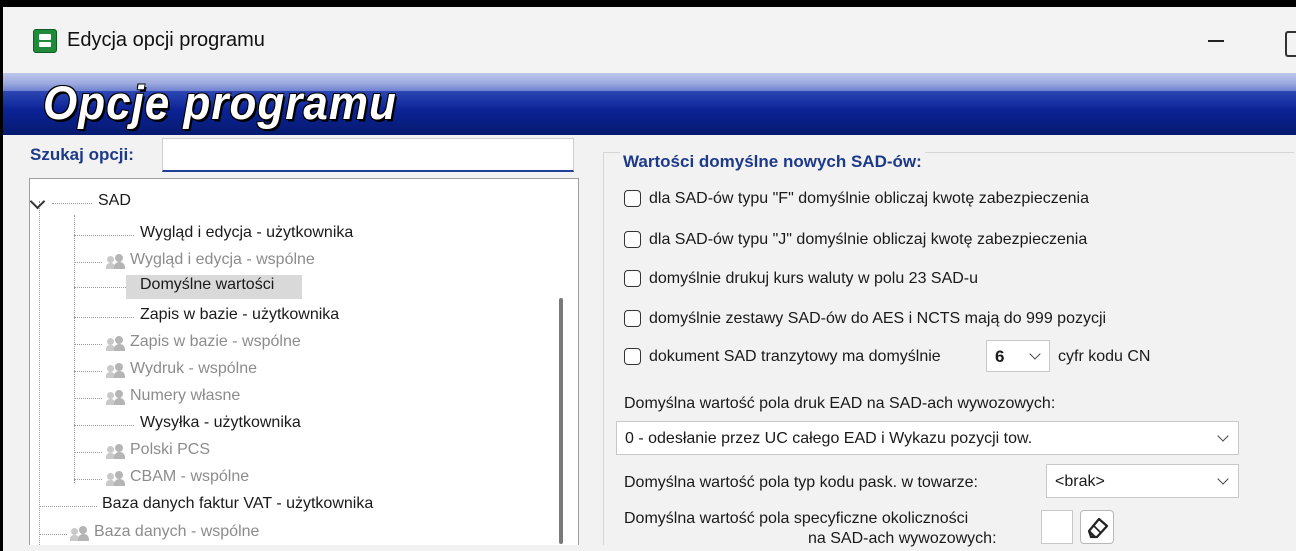 Image resolution: width=1296 pixels, height=551 pixels. I want to click on clear-button, so click(1097, 527).